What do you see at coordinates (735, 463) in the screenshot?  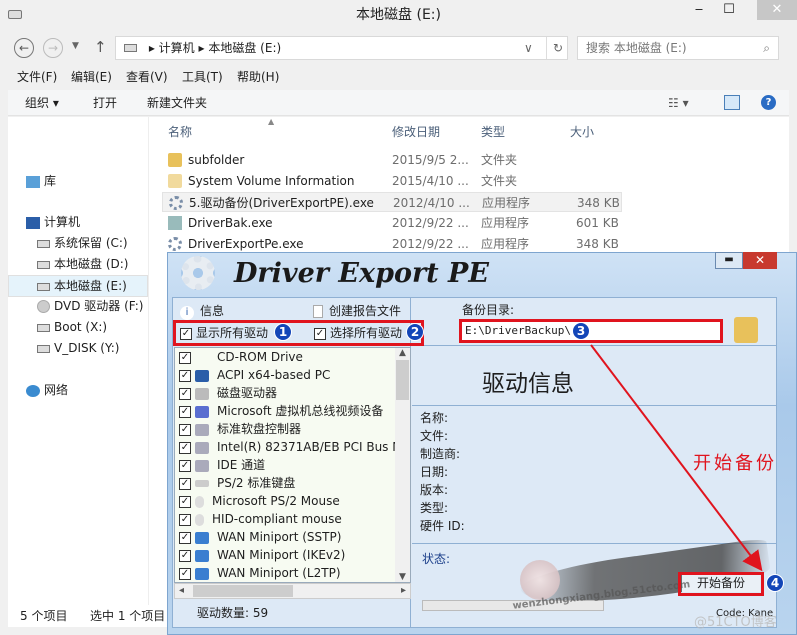 I see `annotation-label: 开始备份` at bounding box center [735, 463].